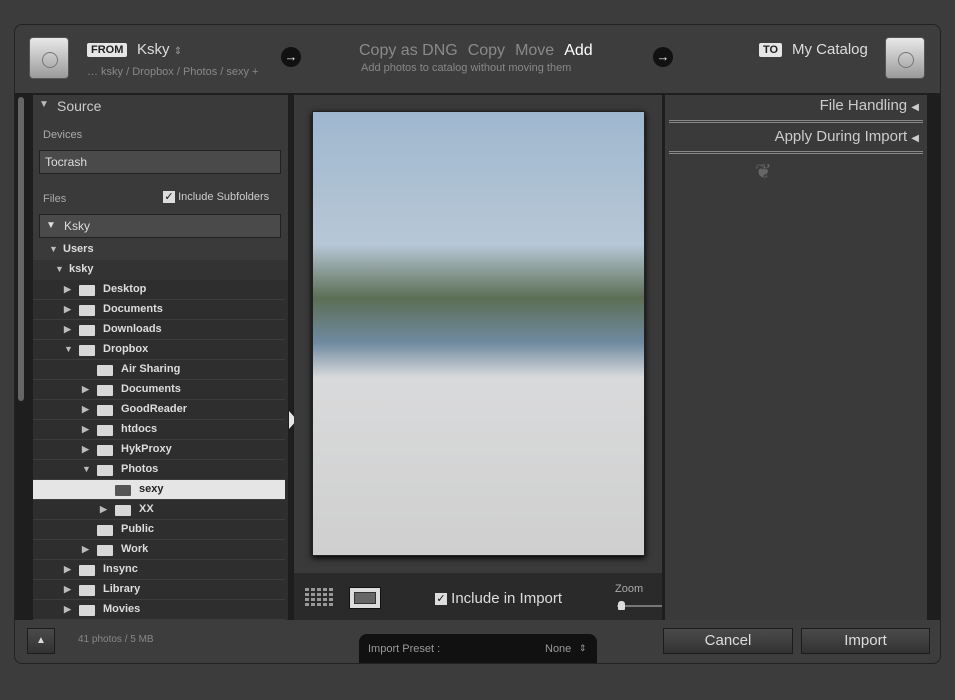 The height and width of the screenshot is (700, 955). I want to click on panel-end-ornament-icon: ❦, so click(763, 172).